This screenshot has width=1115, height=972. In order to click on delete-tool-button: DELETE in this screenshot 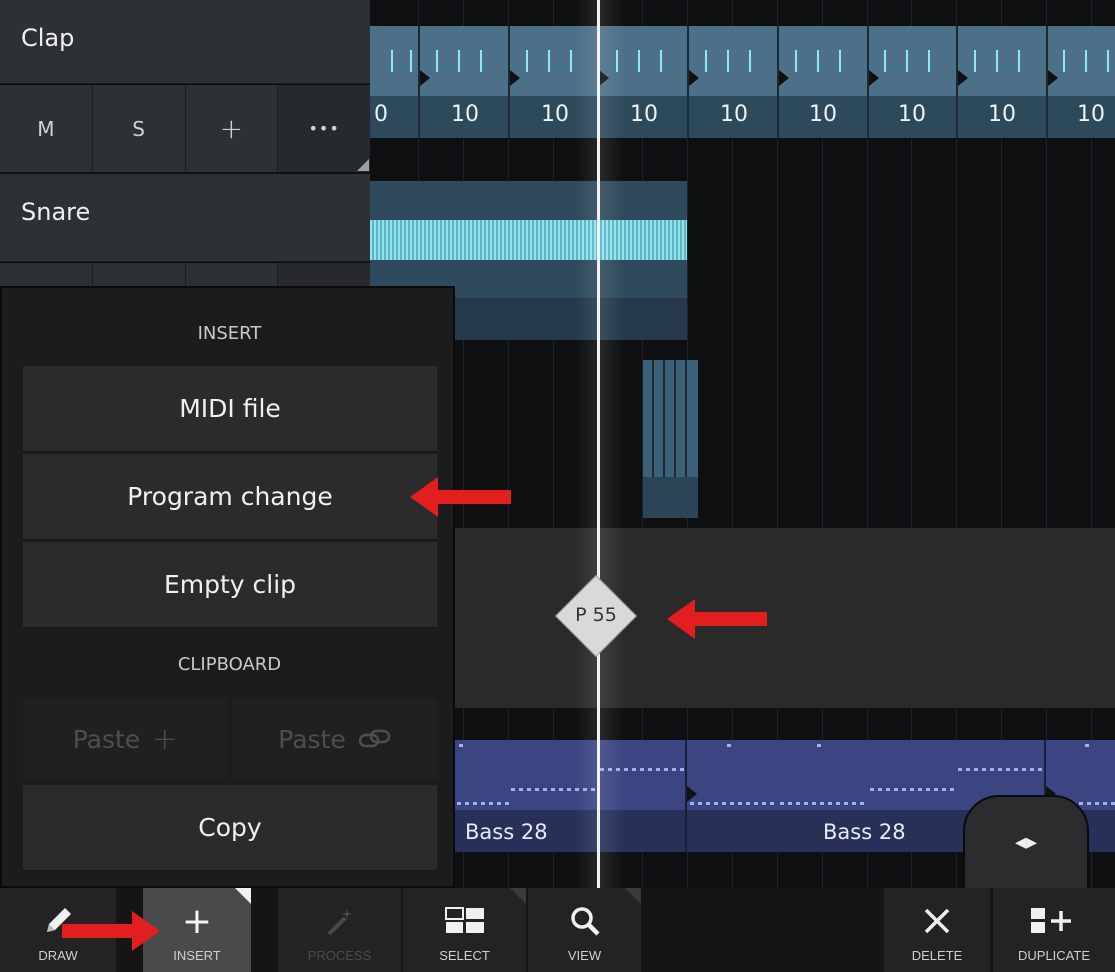, I will do `click(937, 930)`.